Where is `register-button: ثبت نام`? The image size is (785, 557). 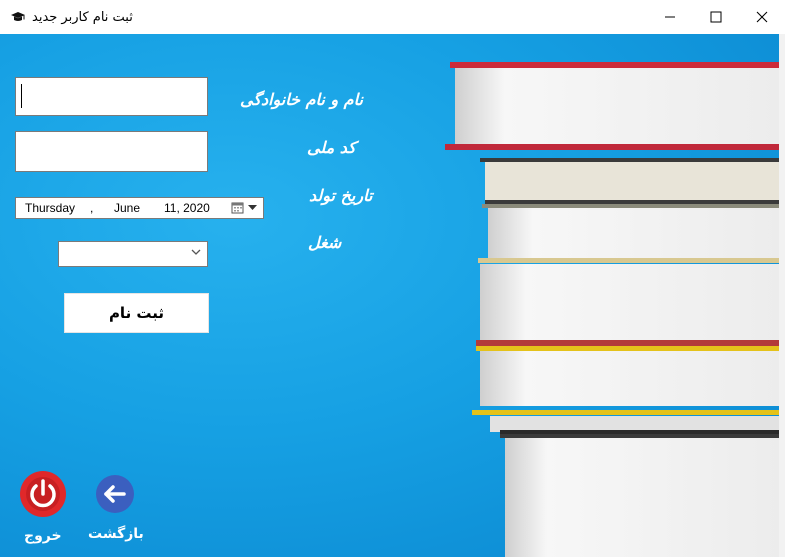
register-button: ثبت نام is located at coordinates (136, 313).